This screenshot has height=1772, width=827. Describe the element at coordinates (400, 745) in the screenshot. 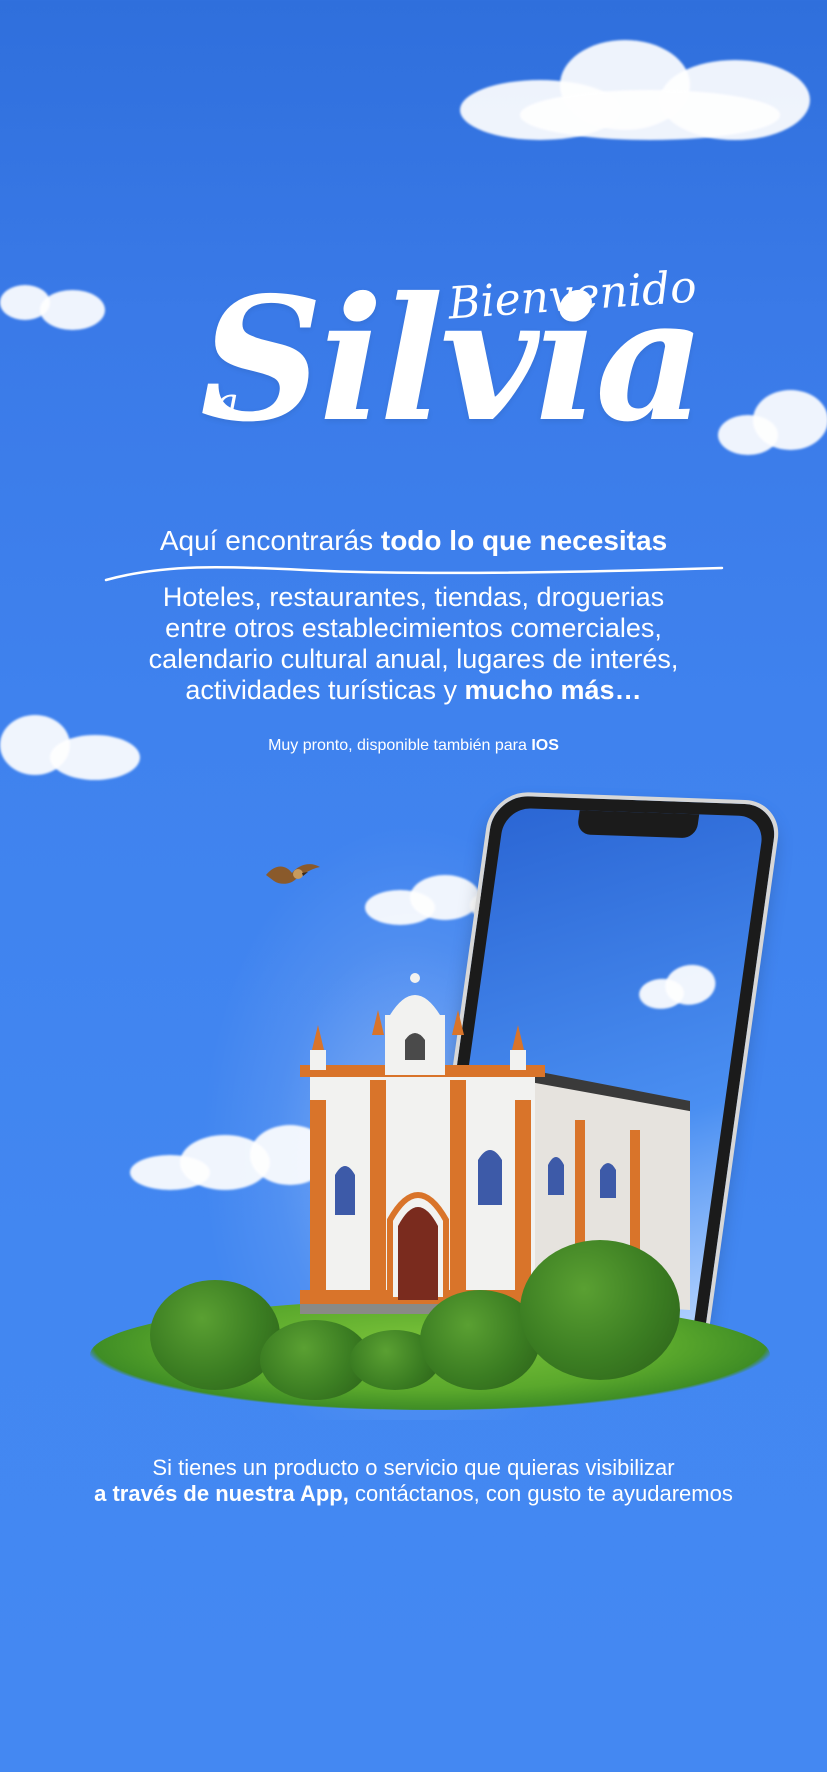

I see `availability-regular: Muy pronto, disponible también para` at that location.